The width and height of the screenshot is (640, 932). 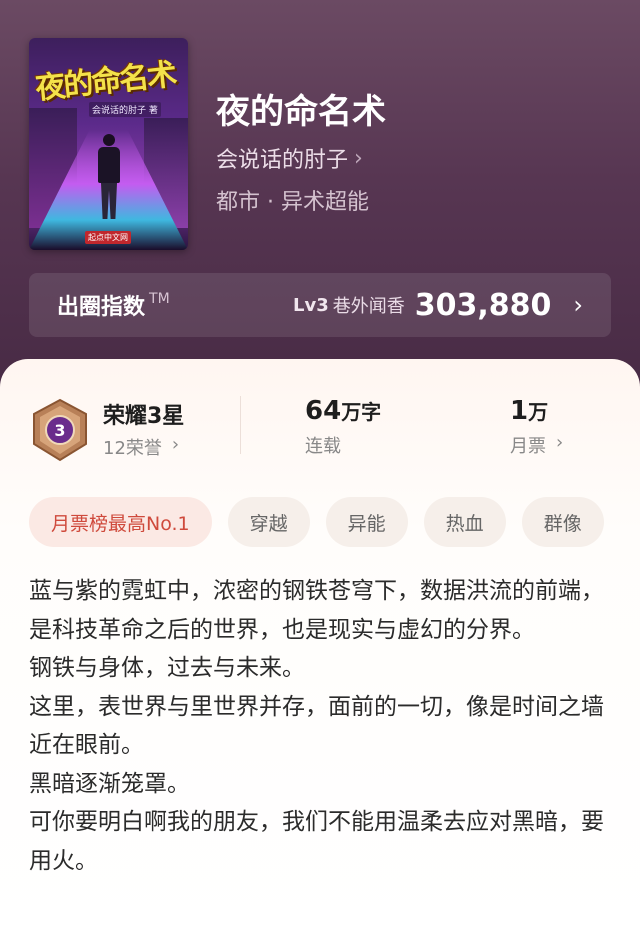 I want to click on honor-count: 12荣誉, so click(x=132, y=448).